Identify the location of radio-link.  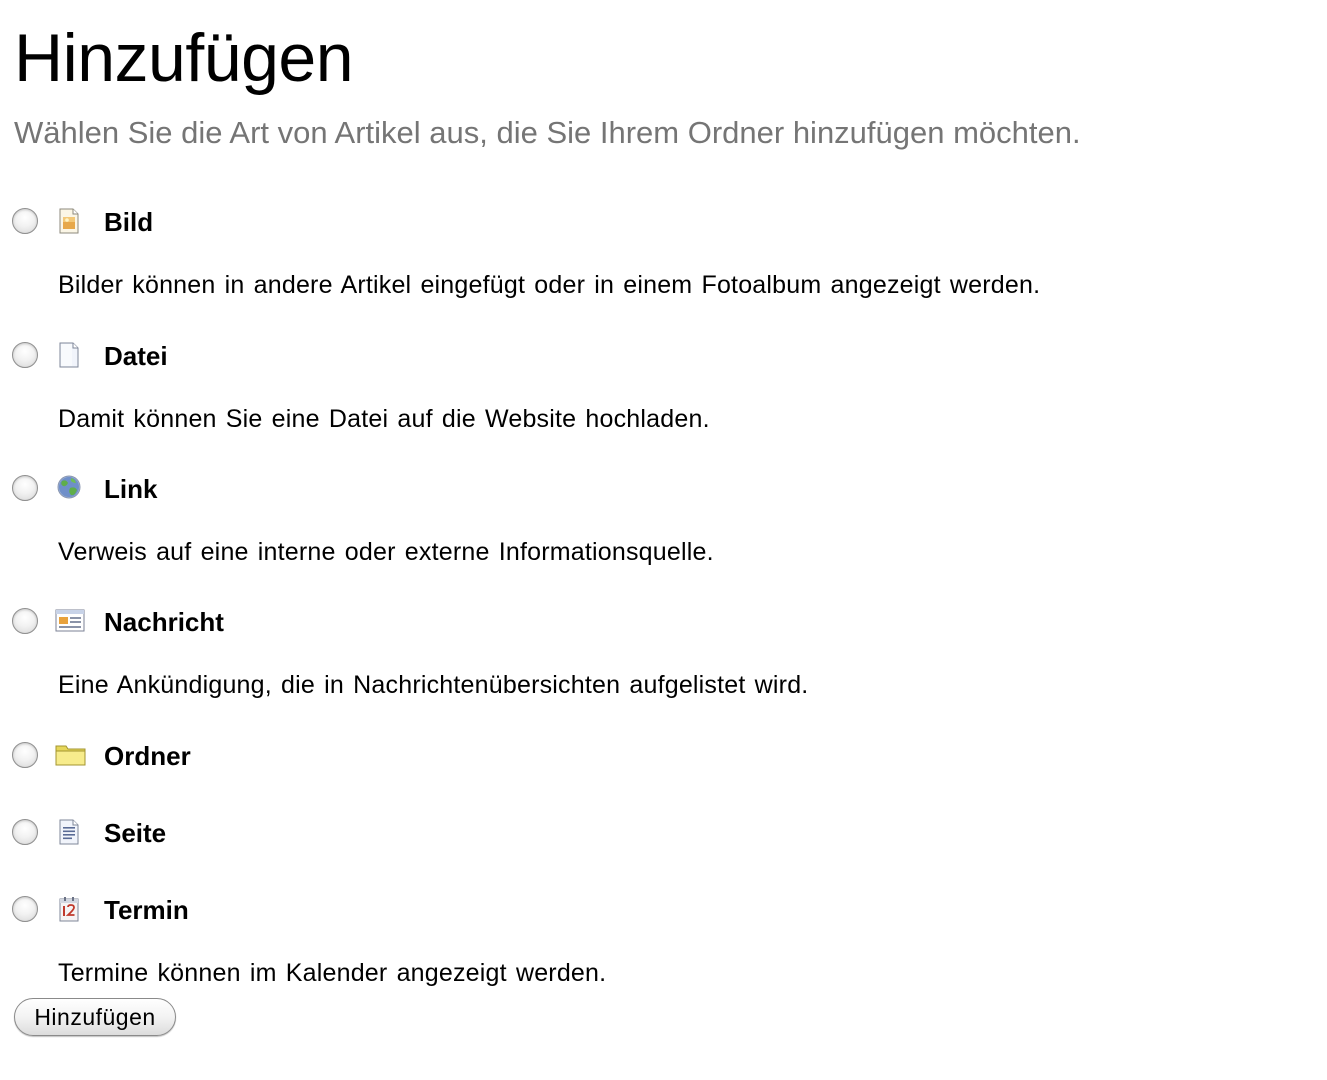
(25, 488).